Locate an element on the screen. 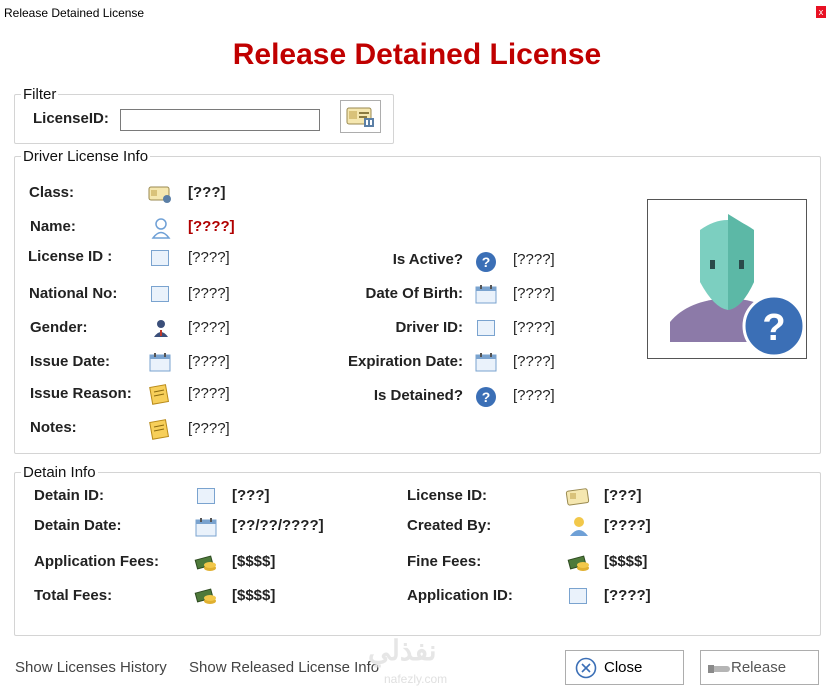  detain-info-title: Detain Info is located at coordinates (59, 472).